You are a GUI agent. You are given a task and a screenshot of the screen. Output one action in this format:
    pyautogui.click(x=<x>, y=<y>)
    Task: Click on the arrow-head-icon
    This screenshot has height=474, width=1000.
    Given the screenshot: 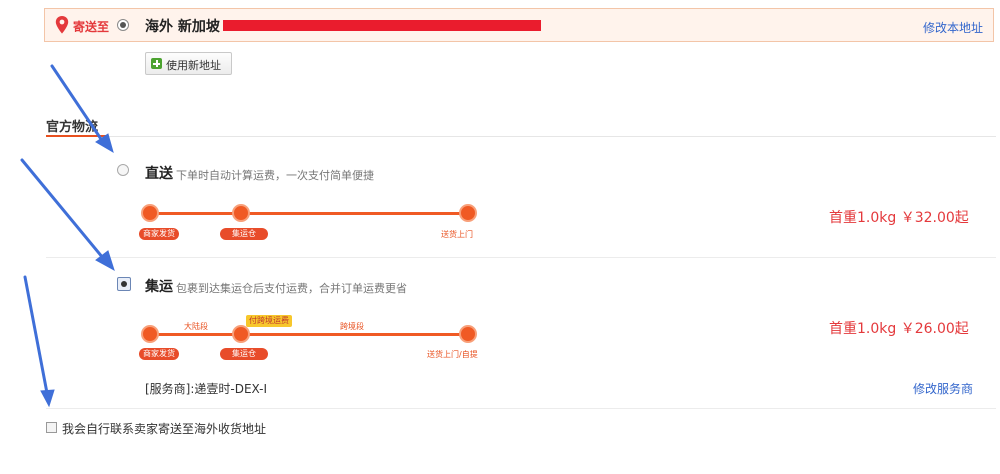 What is the action you would take?
    pyautogui.click(x=47, y=398)
    